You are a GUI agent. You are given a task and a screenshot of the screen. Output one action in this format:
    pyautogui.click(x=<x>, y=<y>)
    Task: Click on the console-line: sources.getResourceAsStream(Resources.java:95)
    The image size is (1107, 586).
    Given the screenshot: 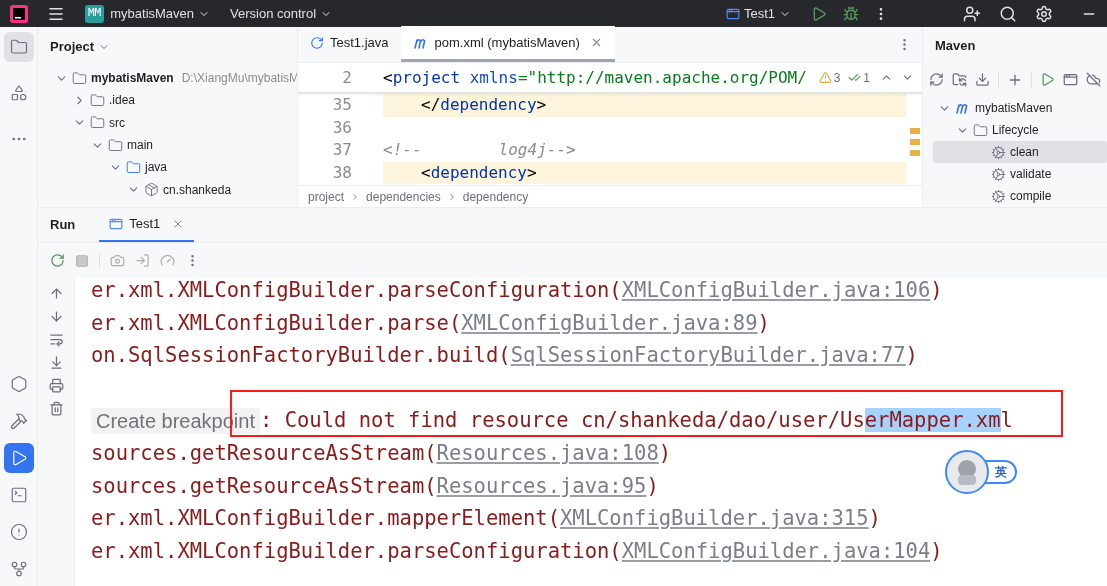 What is the action you would take?
    pyautogui.click(x=375, y=486)
    